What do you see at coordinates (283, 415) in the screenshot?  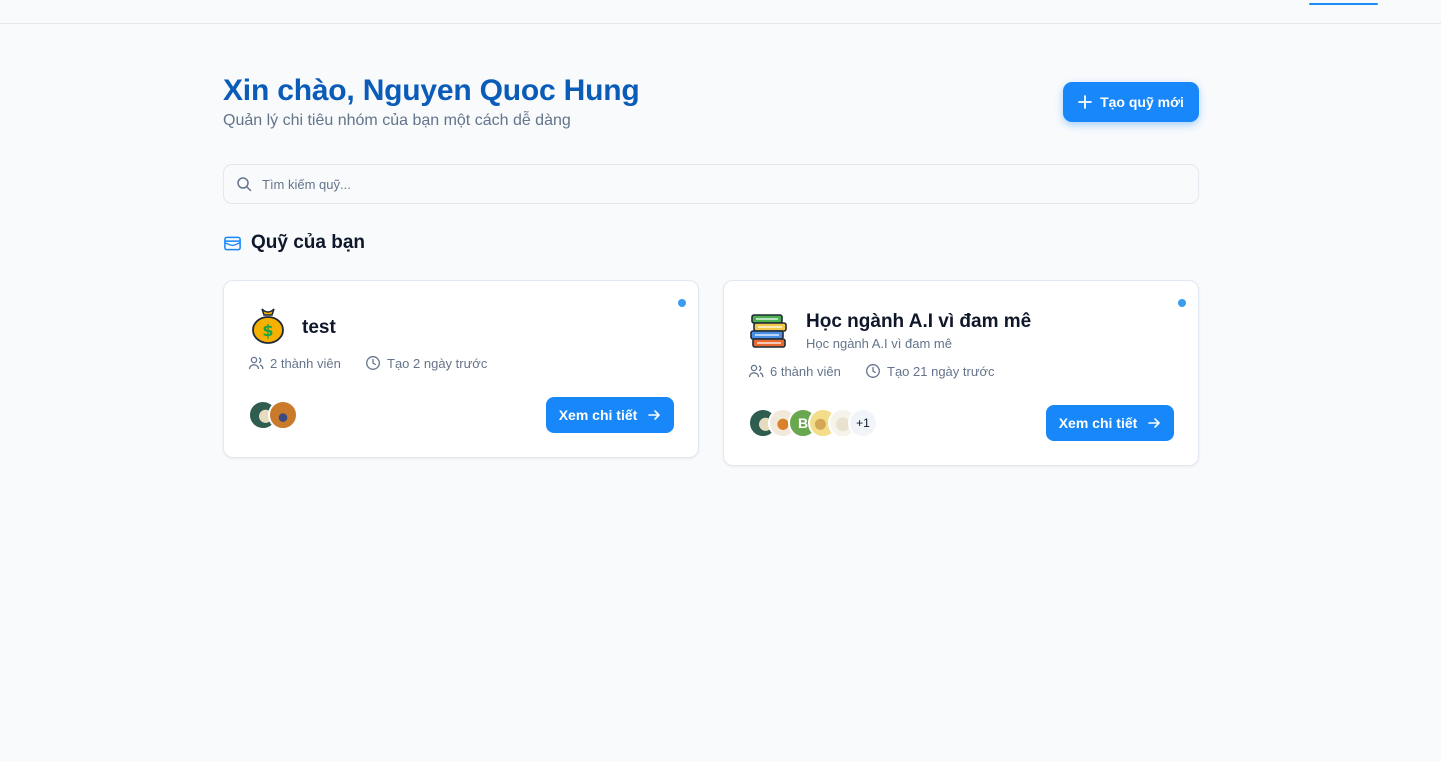 I see `avatar` at bounding box center [283, 415].